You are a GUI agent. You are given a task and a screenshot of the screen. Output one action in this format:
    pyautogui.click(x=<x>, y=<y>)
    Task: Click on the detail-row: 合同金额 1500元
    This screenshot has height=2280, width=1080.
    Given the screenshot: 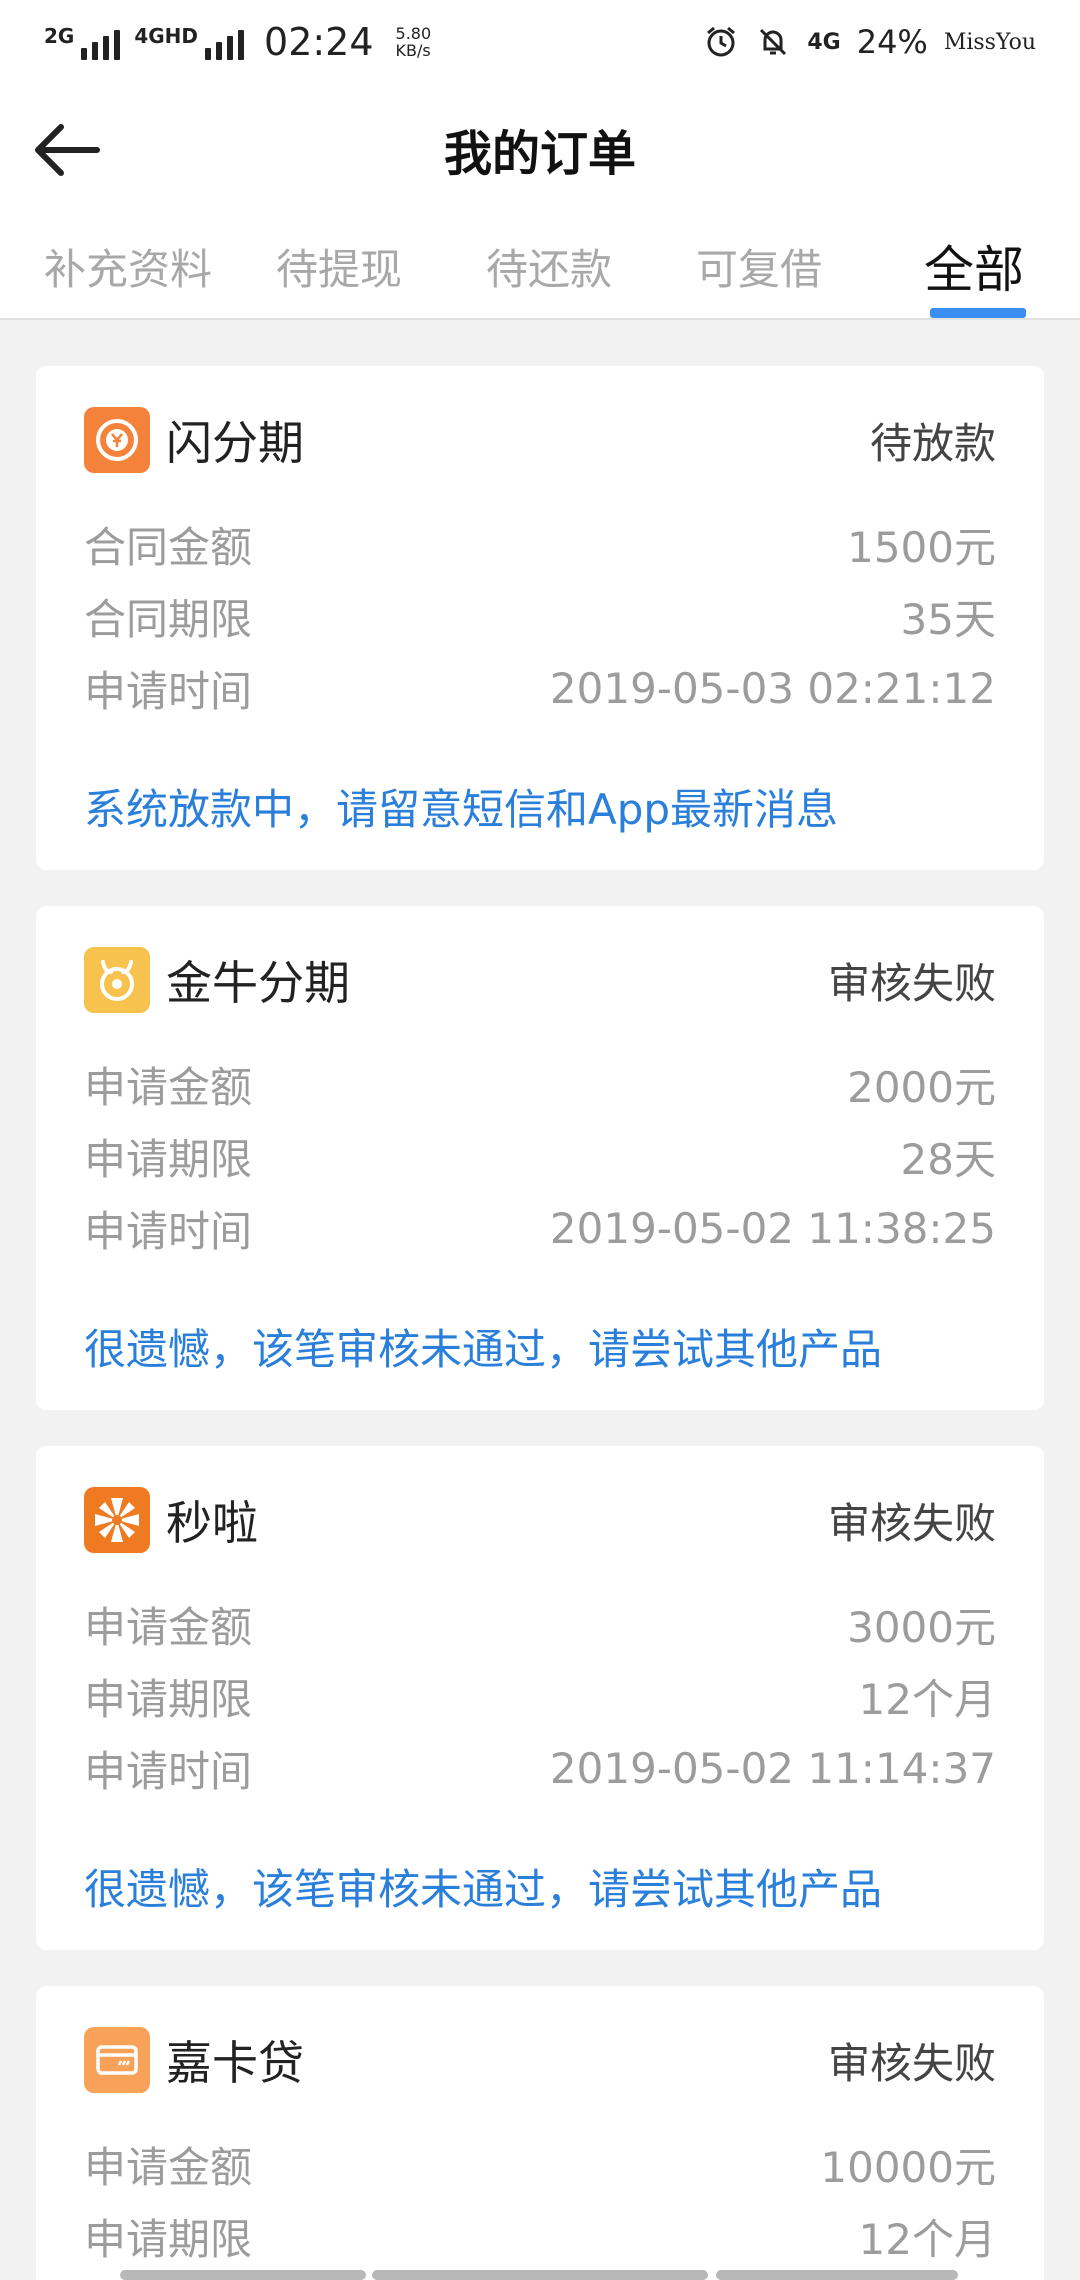 What is the action you would take?
    pyautogui.click(x=540, y=544)
    